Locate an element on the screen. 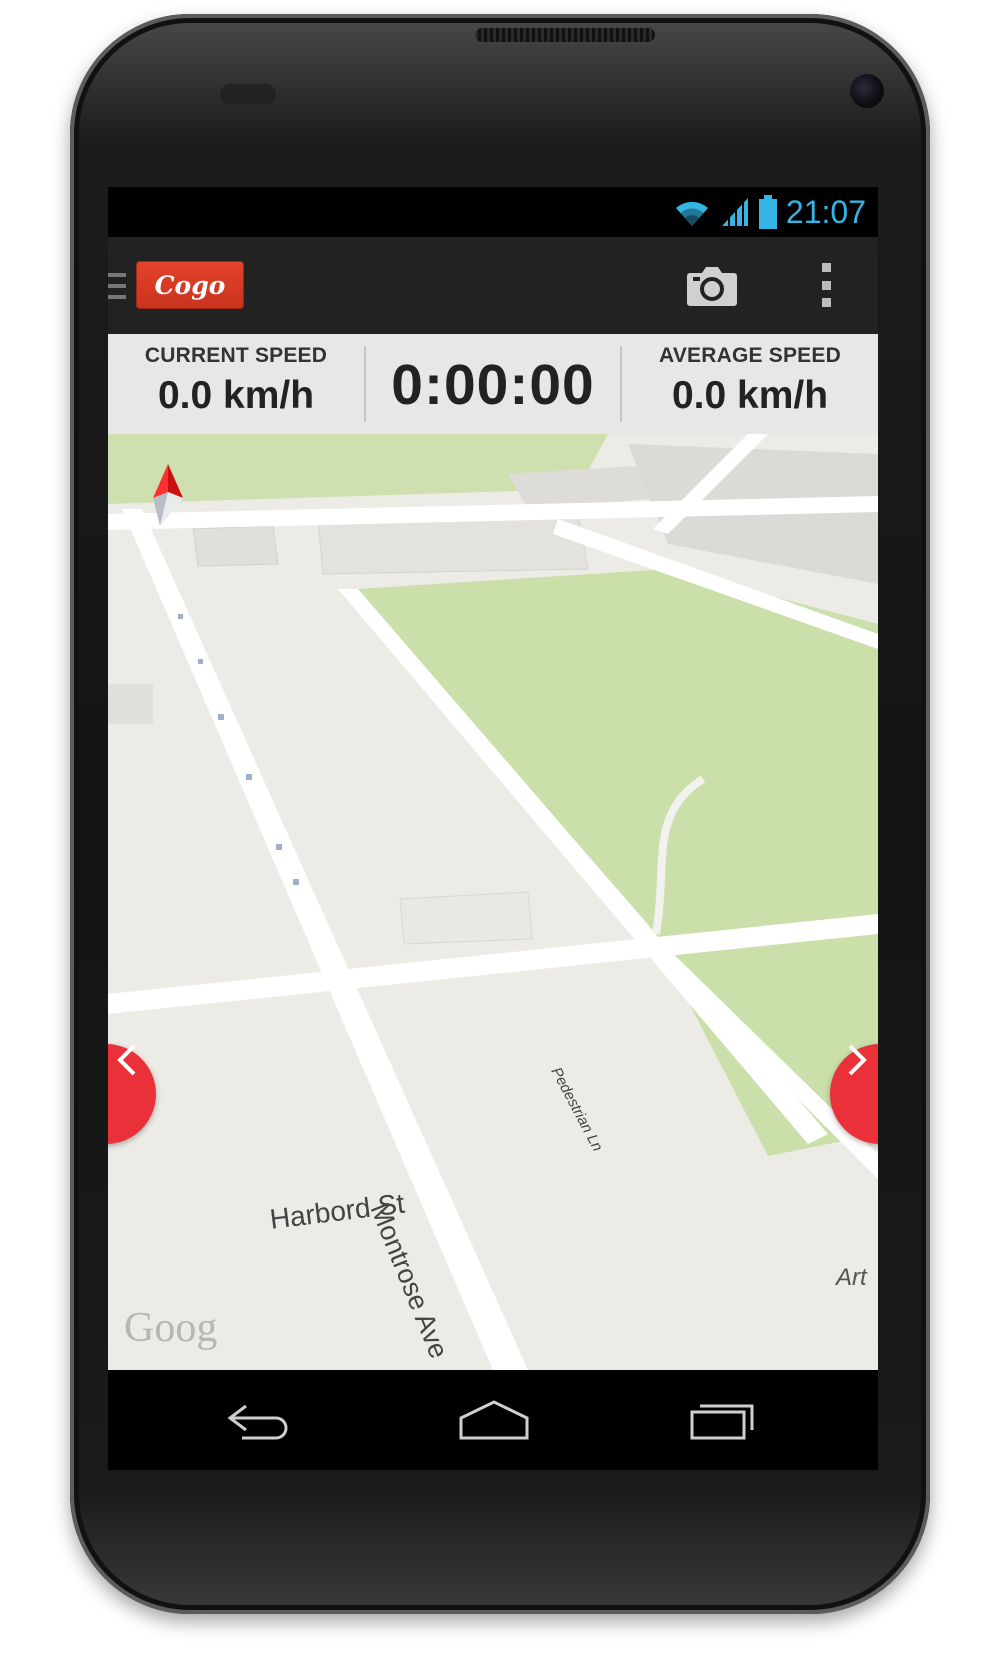 The image size is (986, 1679). menu-drawer-icon is located at coordinates (119, 286).